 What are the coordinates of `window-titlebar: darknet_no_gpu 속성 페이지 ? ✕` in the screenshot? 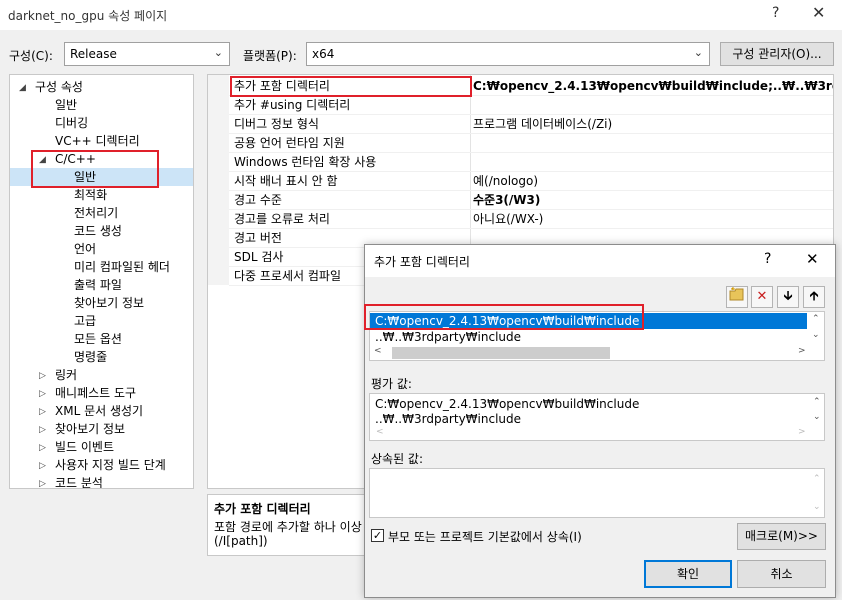 It's located at (421, 15).